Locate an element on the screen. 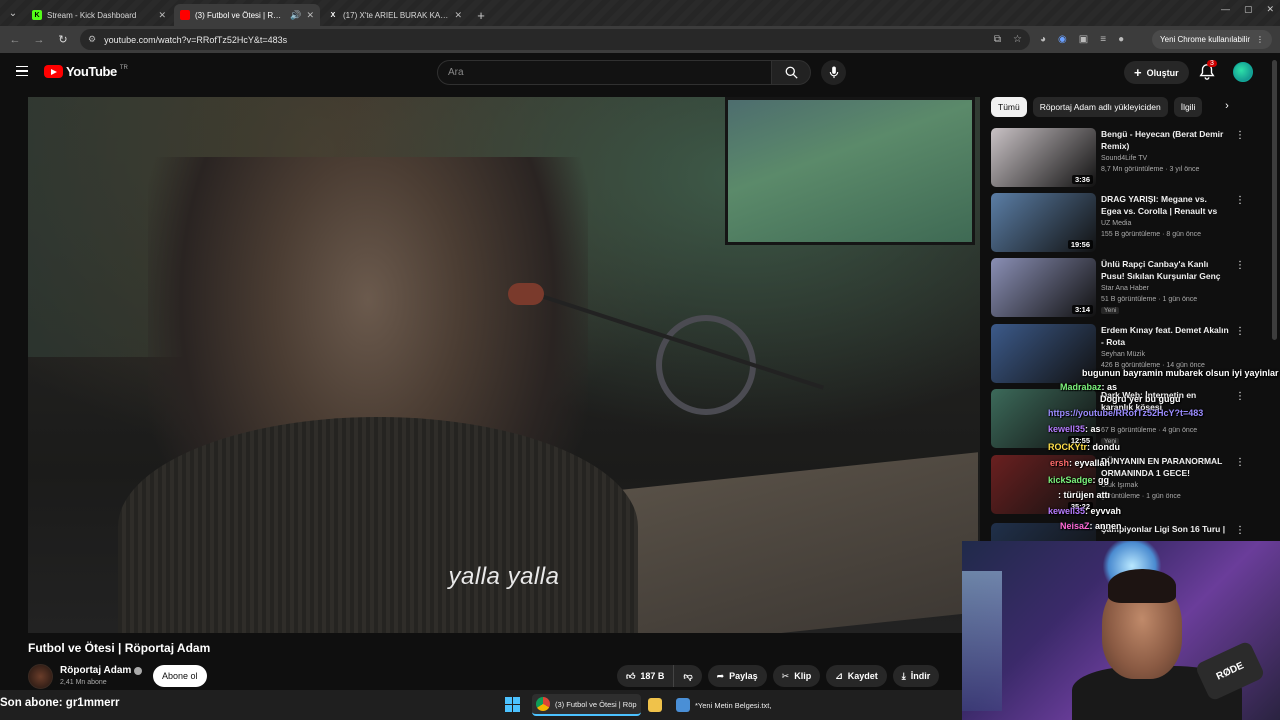  recommendation-channel: Sound4Life TV is located at coordinates (1124, 158).